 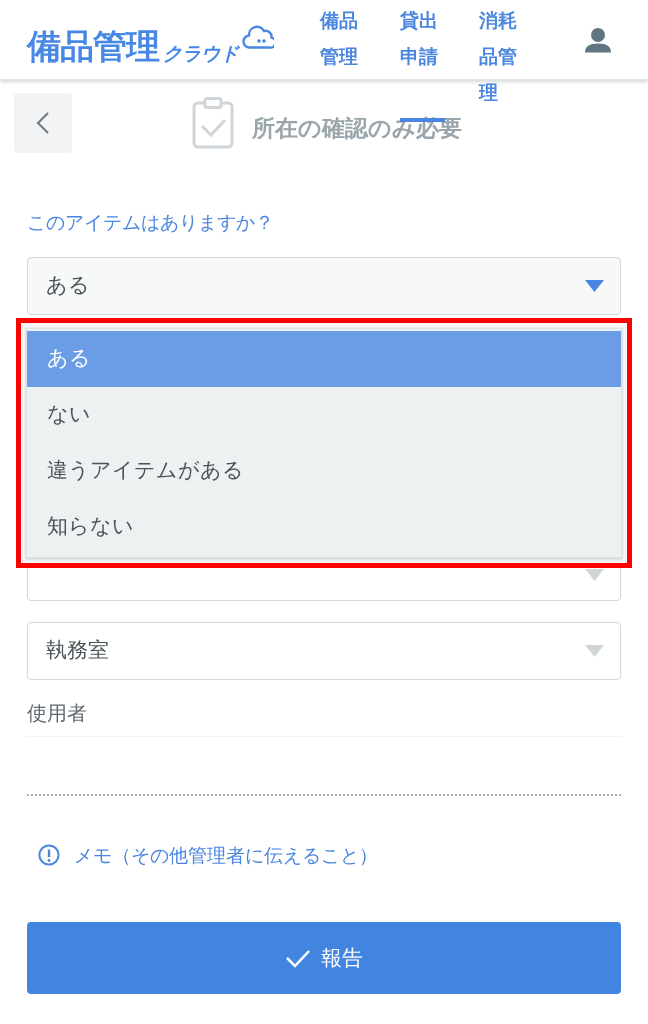 I want to click on dropdown-option: 違うアイテムがある, so click(x=324, y=471).